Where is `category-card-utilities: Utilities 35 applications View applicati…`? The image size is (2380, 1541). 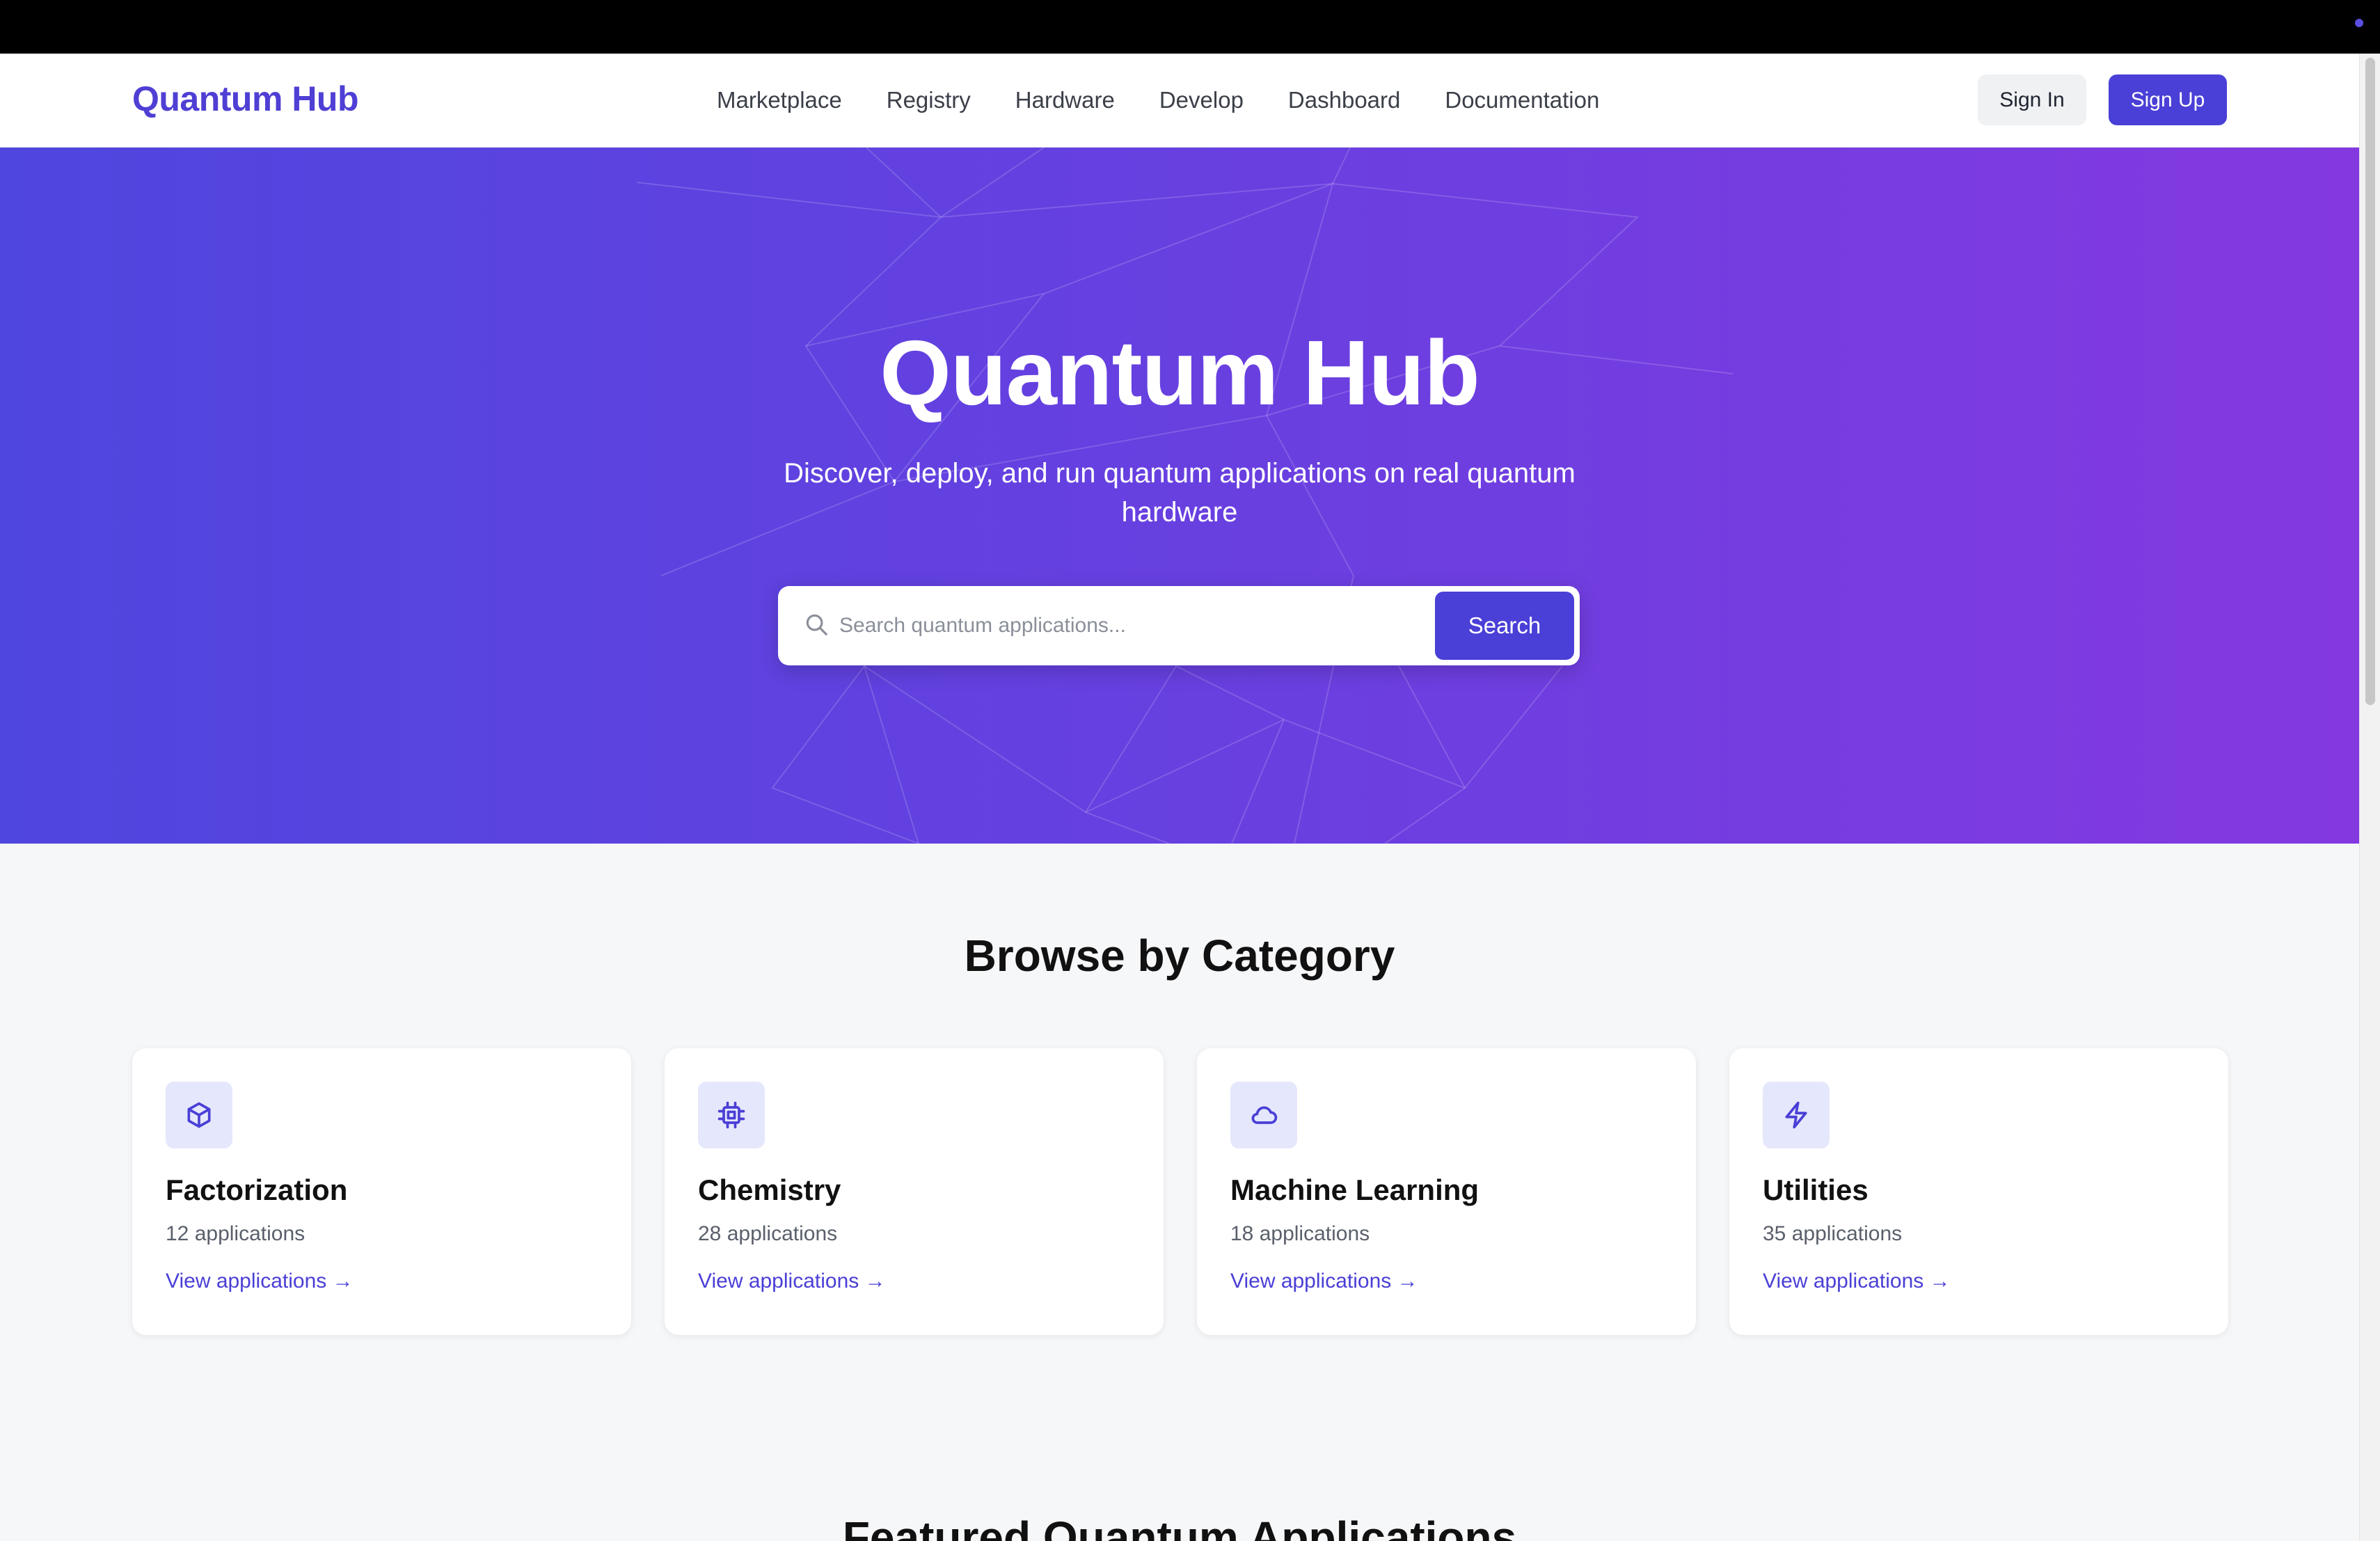
category-card-utilities: Utilities 35 applications View applicati… is located at coordinates (1978, 1191).